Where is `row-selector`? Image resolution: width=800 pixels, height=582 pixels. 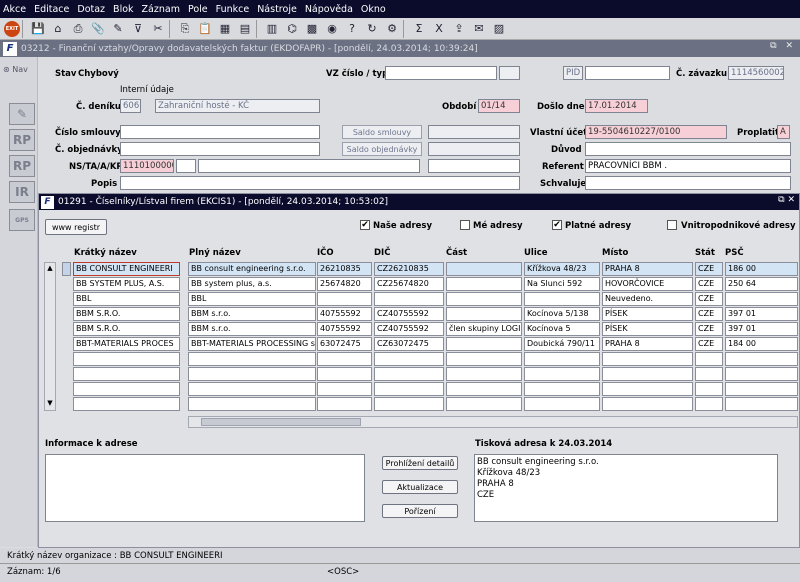
row-selector is located at coordinates (66, 269).